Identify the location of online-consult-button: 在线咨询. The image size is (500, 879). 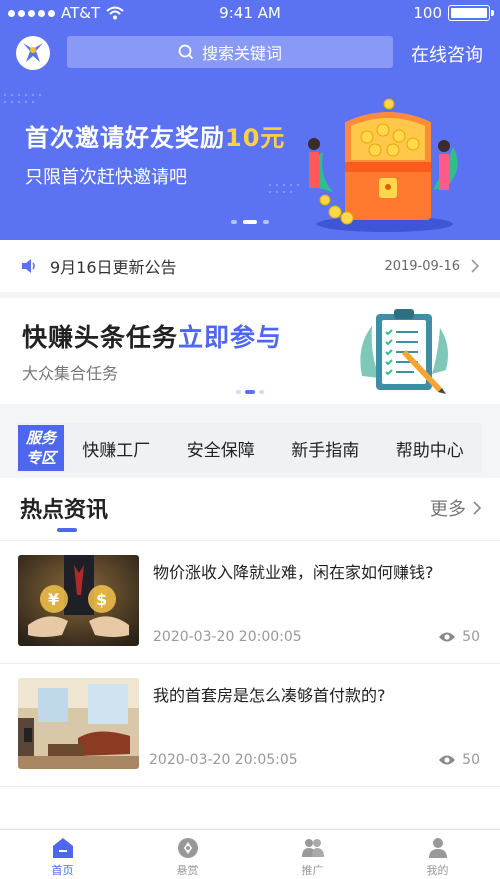
(447, 54).